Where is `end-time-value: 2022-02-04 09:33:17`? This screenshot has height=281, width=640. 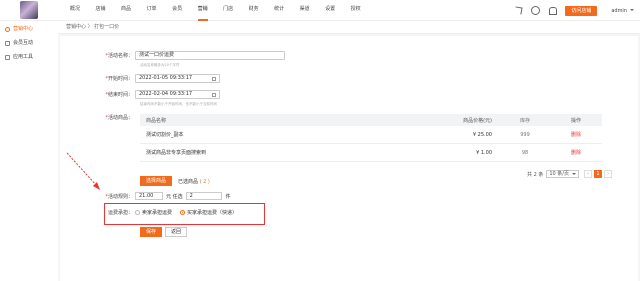 end-time-value: 2022-02-04 09:33:17 is located at coordinates (166, 94).